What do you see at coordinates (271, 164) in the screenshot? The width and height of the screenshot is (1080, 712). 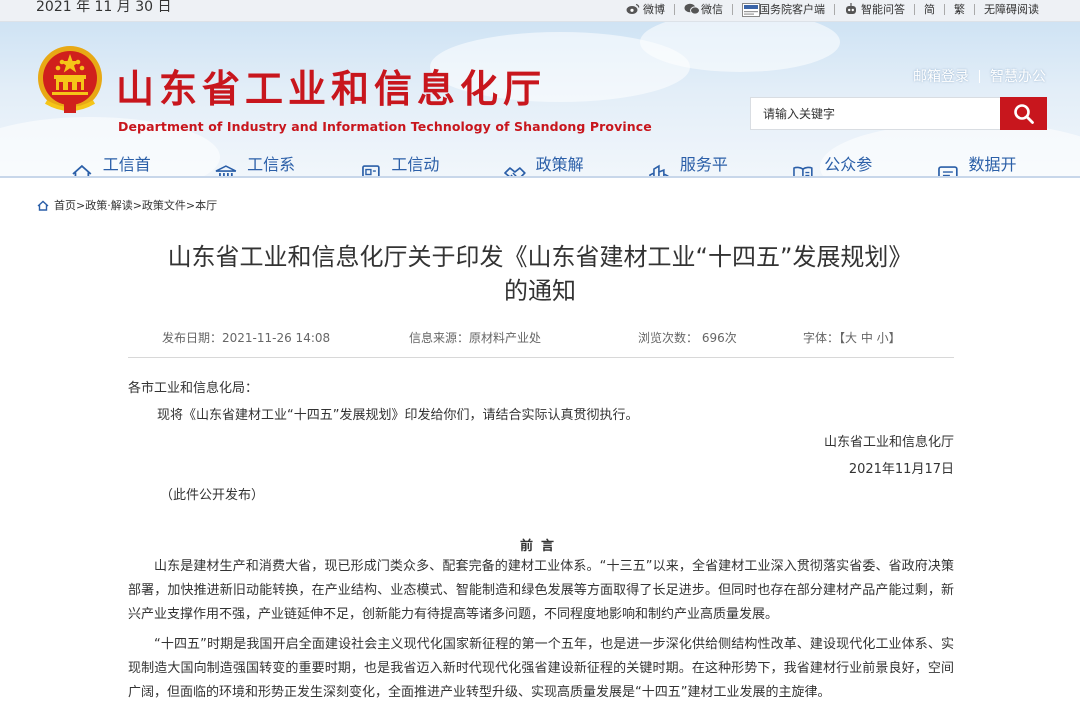 I see `nav-label: 工信系统` at bounding box center [271, 164].